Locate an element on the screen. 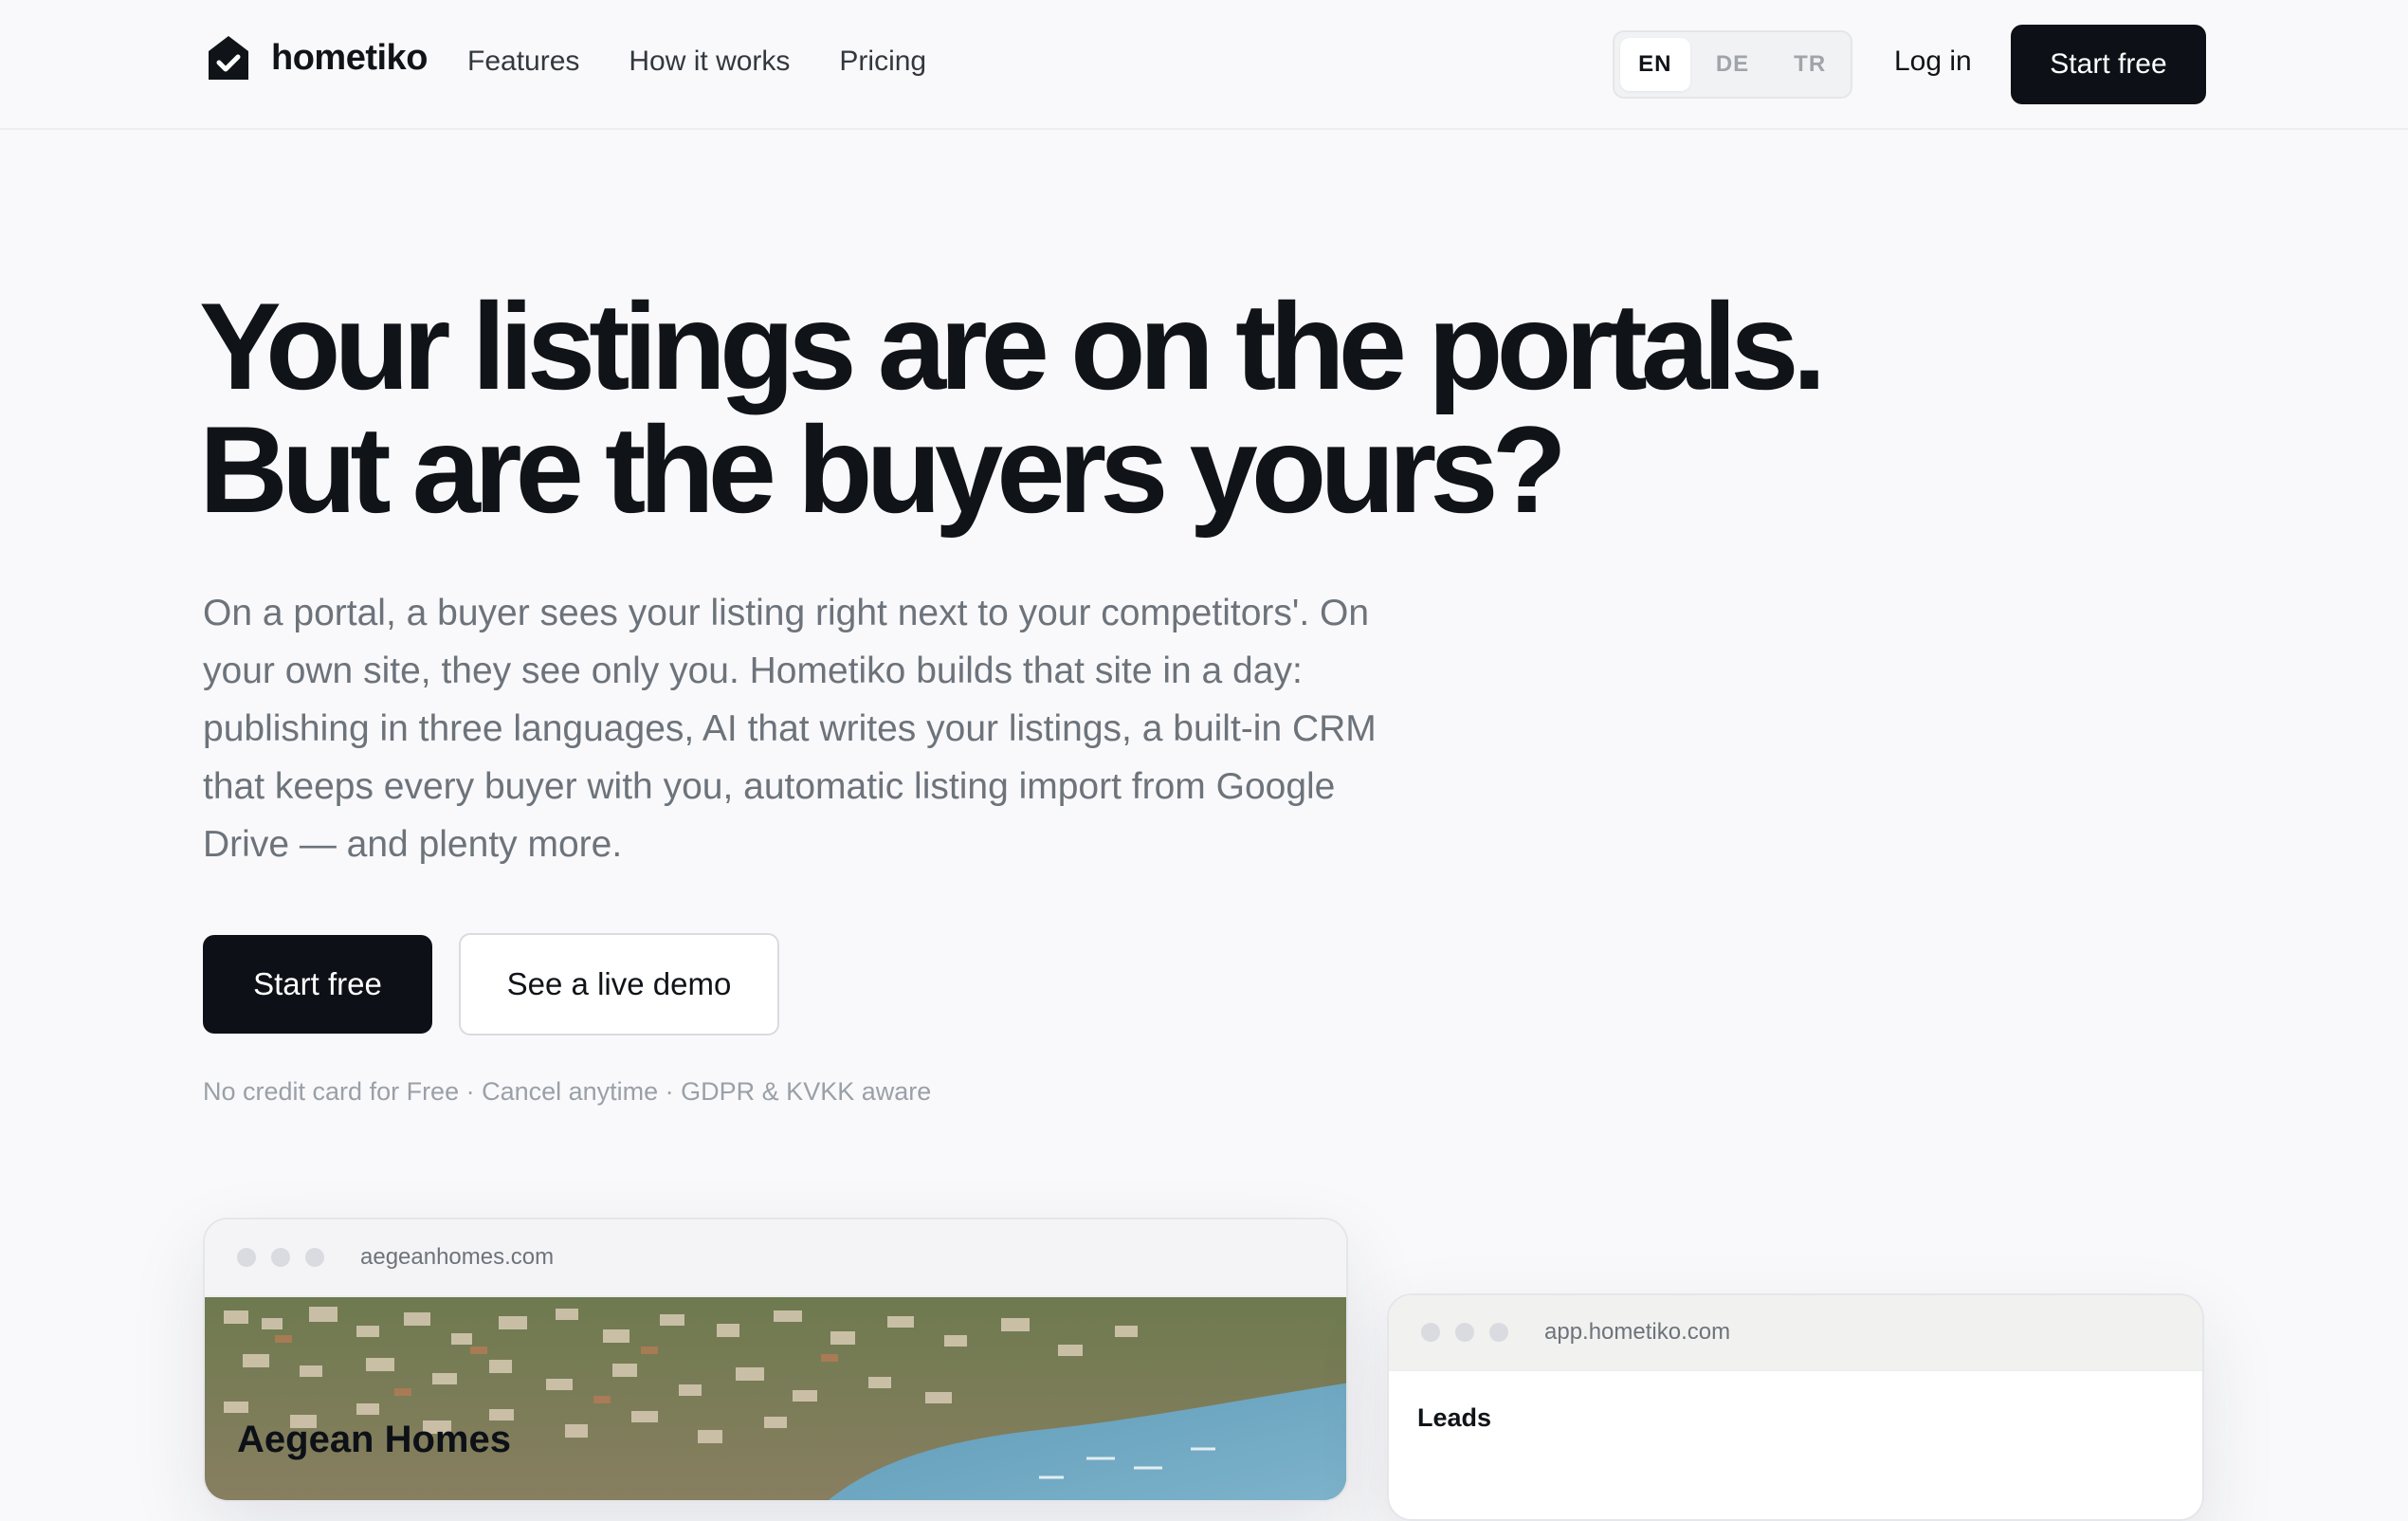 The height and width of the screenshot is (1521, 2408). lang-option-en: EN is located at coordinates (1655, 64).